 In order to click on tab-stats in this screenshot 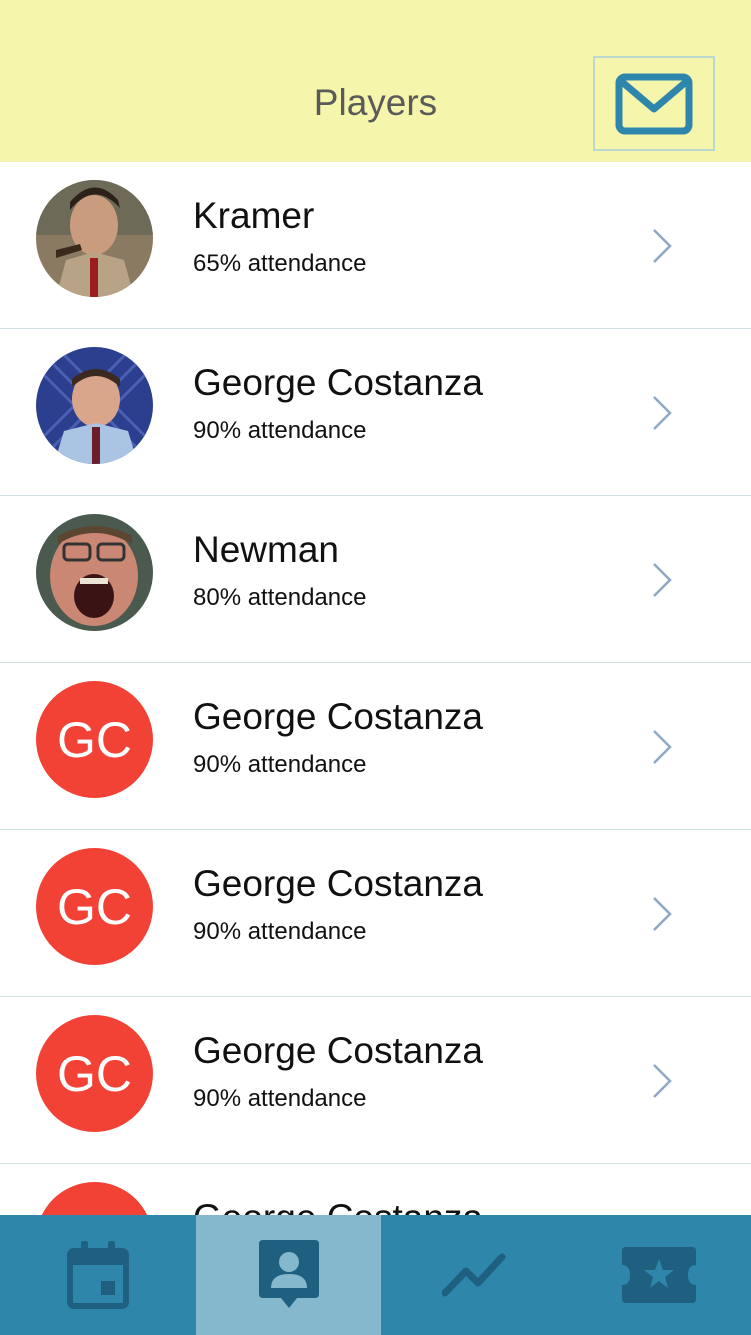, I will do `click(473, 1275)`.